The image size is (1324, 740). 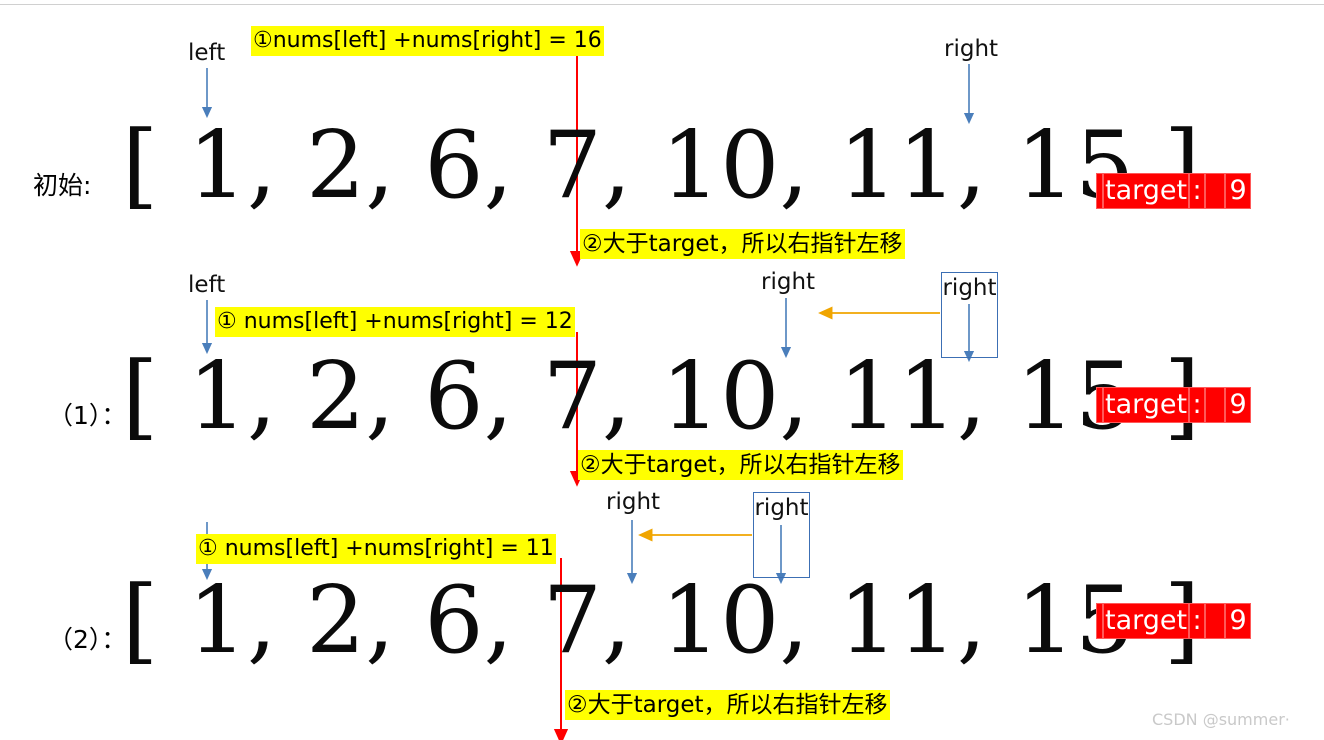 I want to click on row-initial-label: 初始:, so click(x=62, y=185).